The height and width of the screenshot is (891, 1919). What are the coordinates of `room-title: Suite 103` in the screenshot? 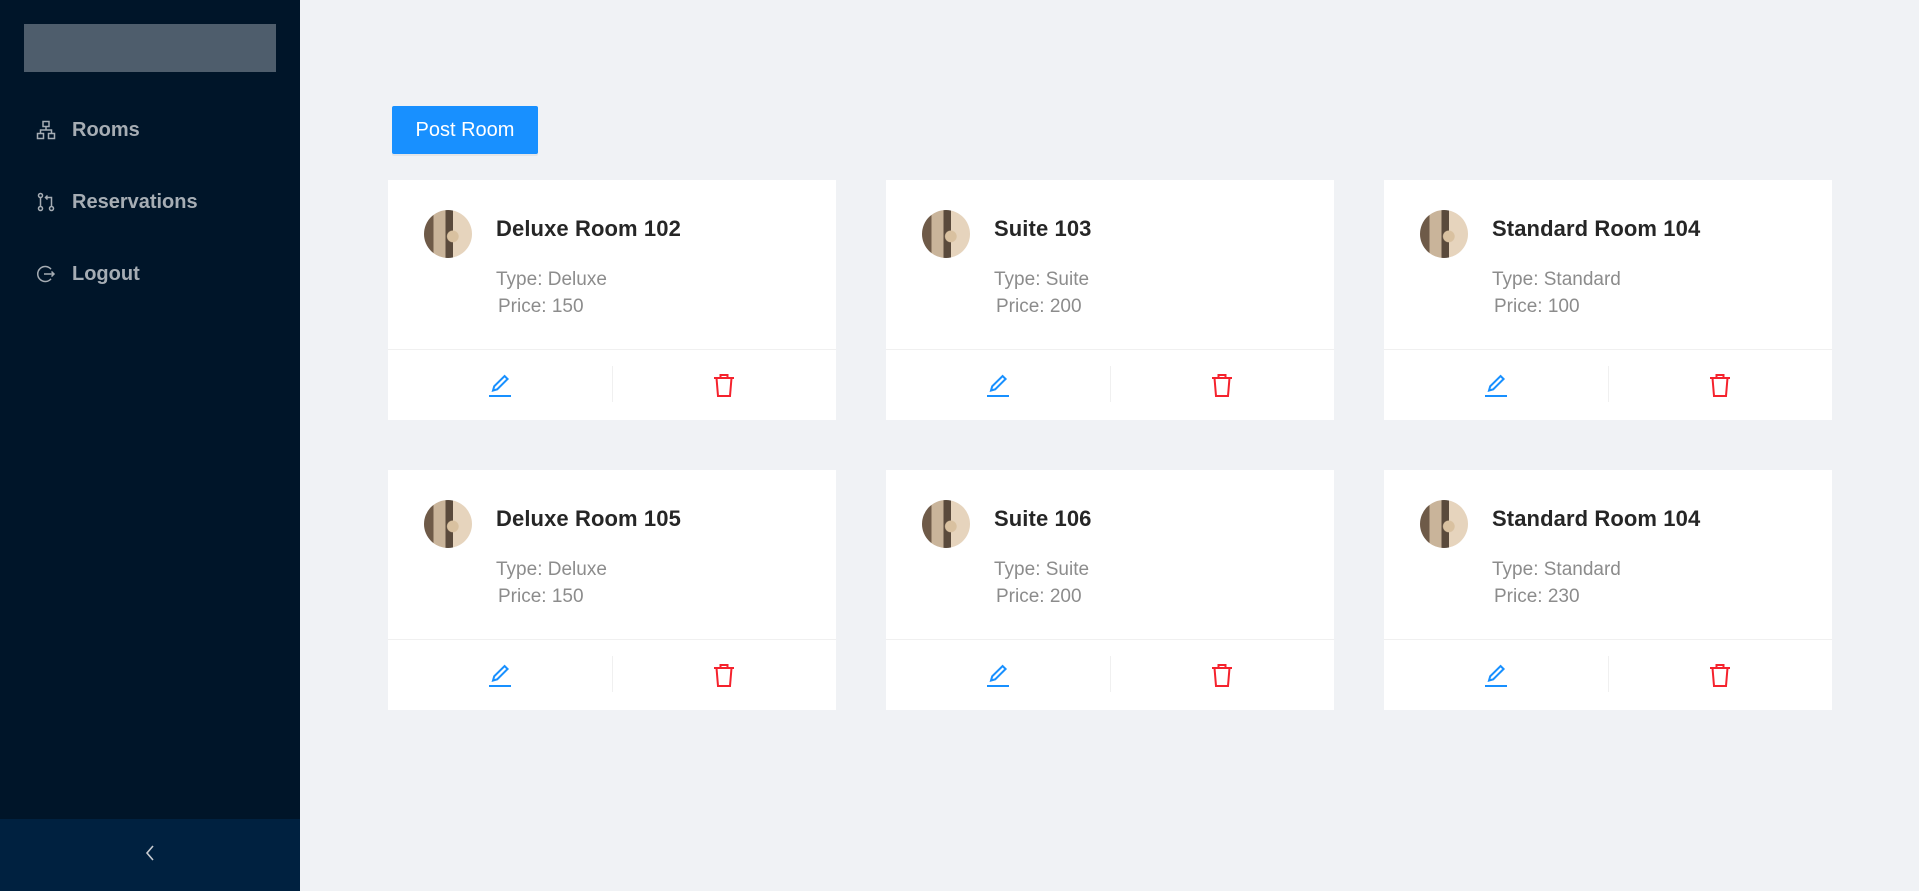 It's located at (1043, 228).